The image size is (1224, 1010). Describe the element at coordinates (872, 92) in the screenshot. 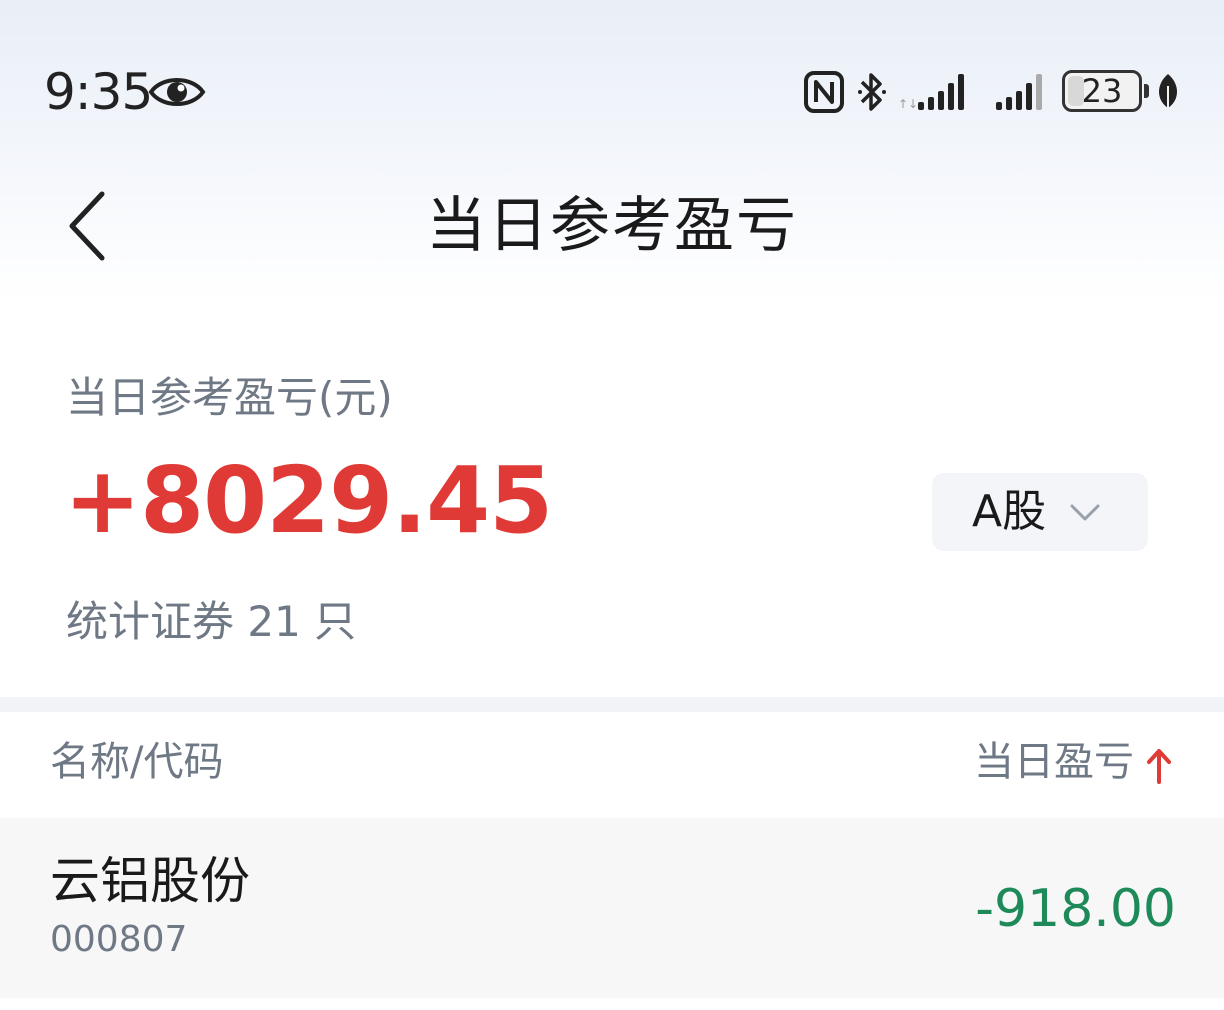

I see `bluetooth-icon` at that location.